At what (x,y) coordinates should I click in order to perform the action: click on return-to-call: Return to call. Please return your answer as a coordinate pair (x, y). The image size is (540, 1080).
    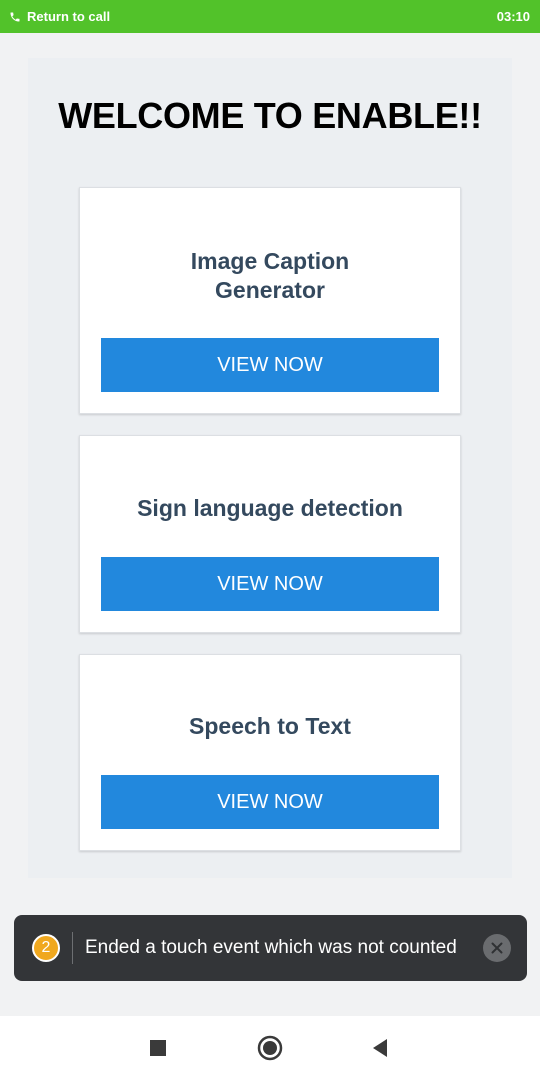
    Looking at the image, I should click on (59, 16).